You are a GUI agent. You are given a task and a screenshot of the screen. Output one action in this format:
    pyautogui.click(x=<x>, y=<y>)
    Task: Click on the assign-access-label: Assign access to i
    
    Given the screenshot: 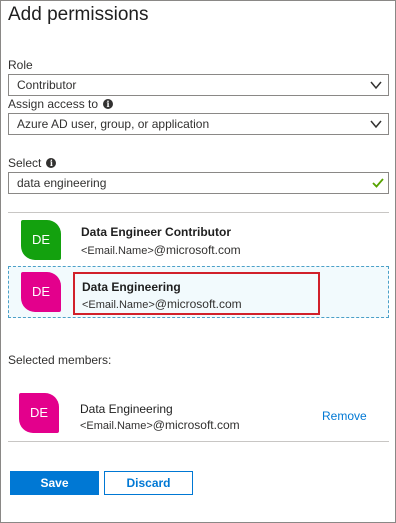 What is the action you would take?
    pyautogui.click(x=61, y=104)
    